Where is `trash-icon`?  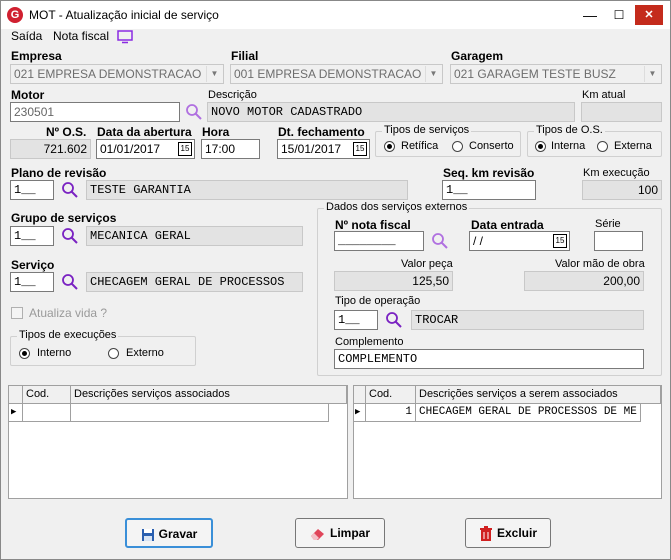
trash-icon is located at coordinates (485, 533).